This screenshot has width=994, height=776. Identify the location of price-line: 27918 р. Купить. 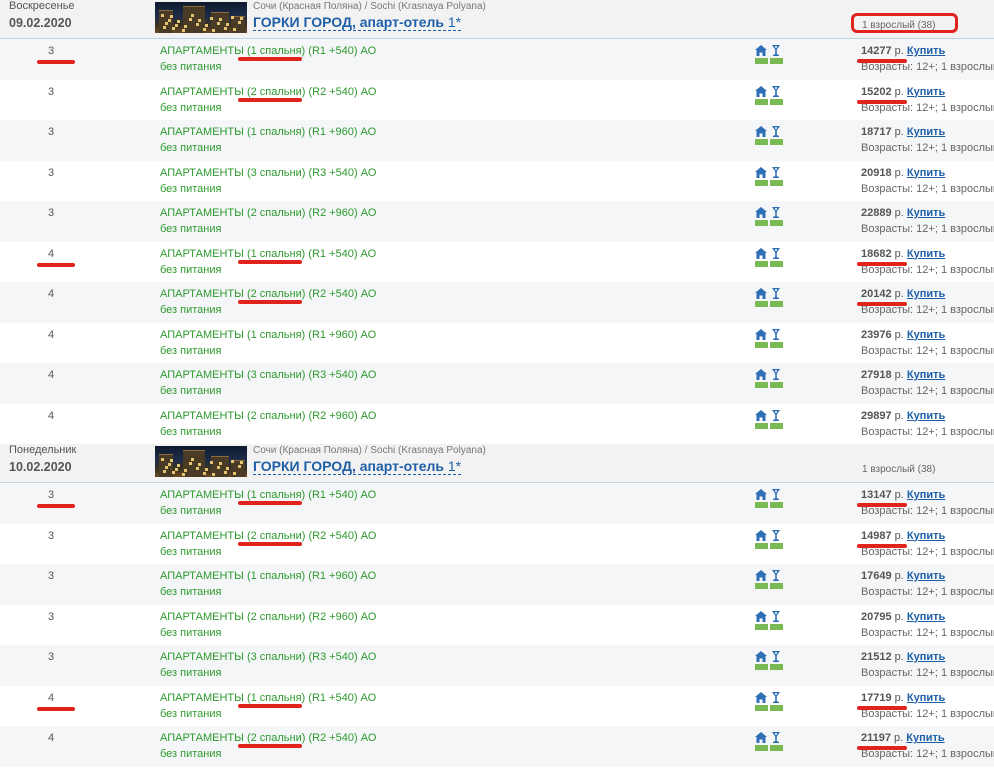
(903, 375).